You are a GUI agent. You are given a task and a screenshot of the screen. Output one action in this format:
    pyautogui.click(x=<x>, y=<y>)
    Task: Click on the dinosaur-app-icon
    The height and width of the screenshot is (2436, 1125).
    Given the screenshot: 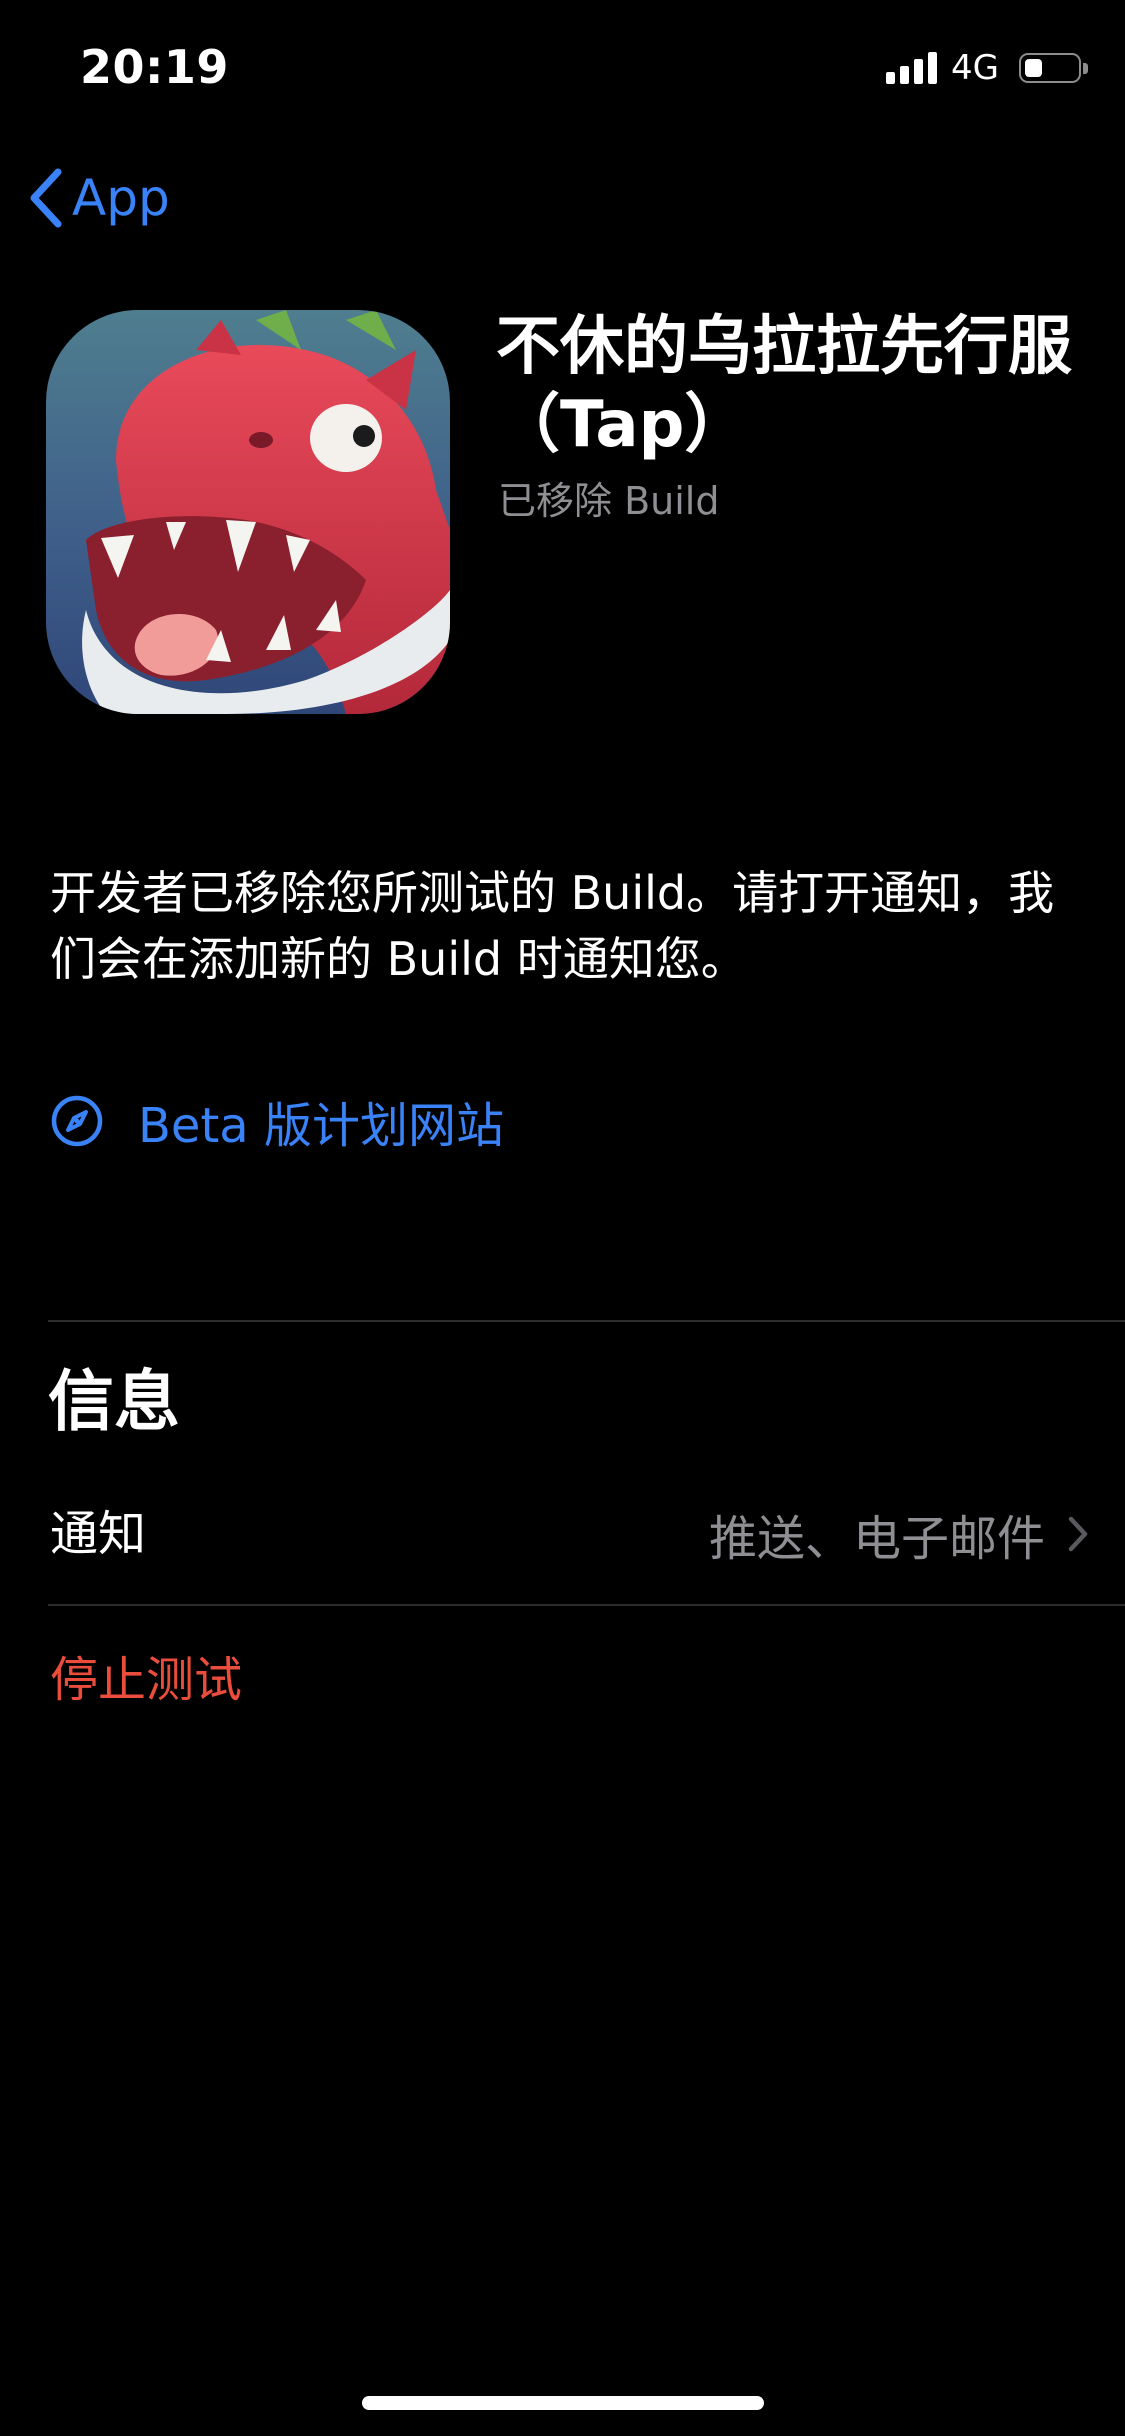 What is the action you would take?
    pyautogui.click(x=248, y=512)
    